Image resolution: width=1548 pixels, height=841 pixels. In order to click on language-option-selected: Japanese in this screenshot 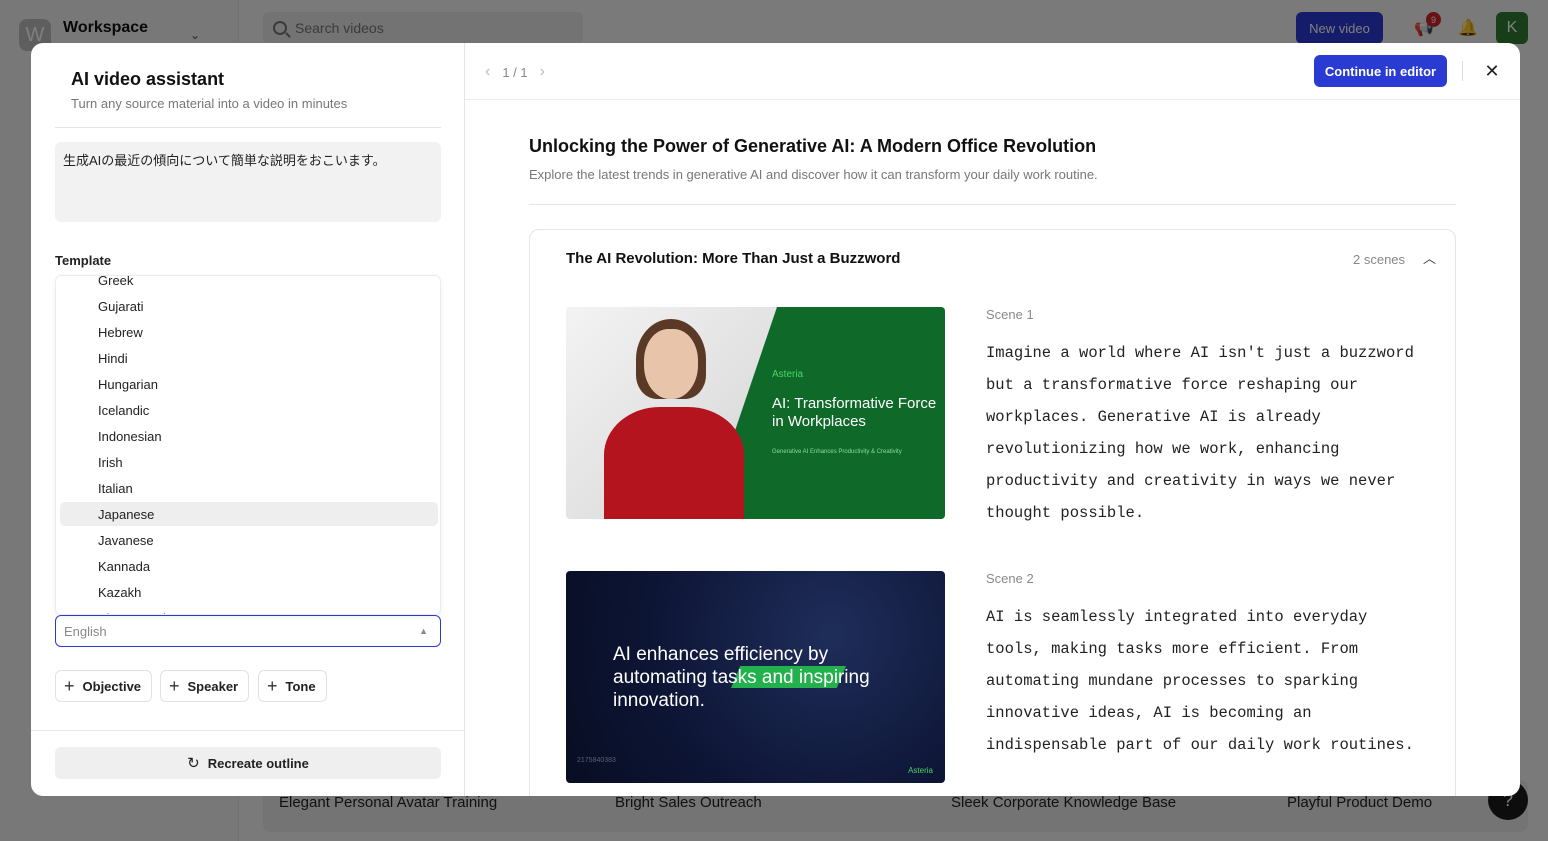, I will do `click(249, 514)`.